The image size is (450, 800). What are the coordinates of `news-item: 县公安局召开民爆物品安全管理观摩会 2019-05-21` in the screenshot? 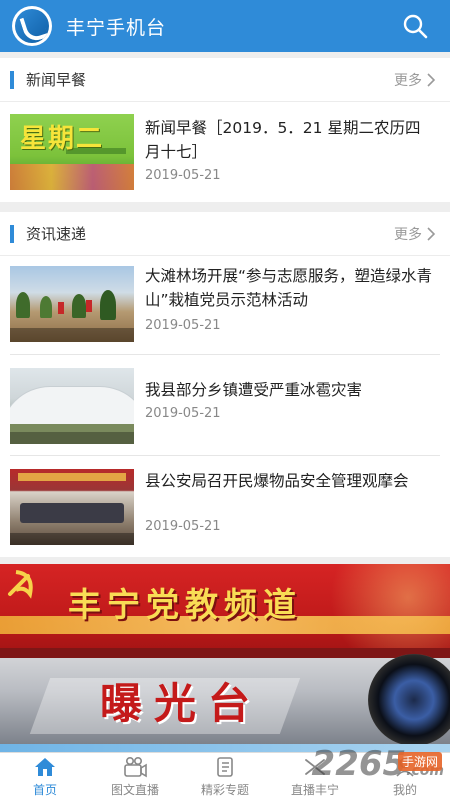 It's located at (225, 507).